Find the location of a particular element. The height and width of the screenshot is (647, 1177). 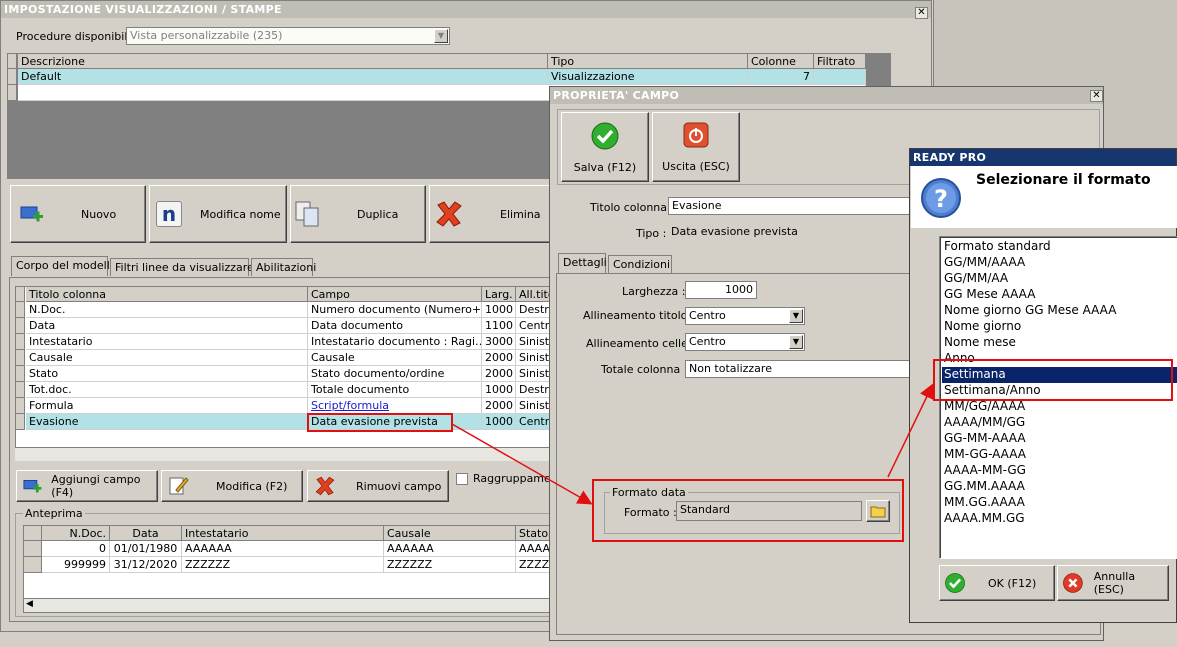

arrow-evasione-to-formato is located at coordinates (522, 464).